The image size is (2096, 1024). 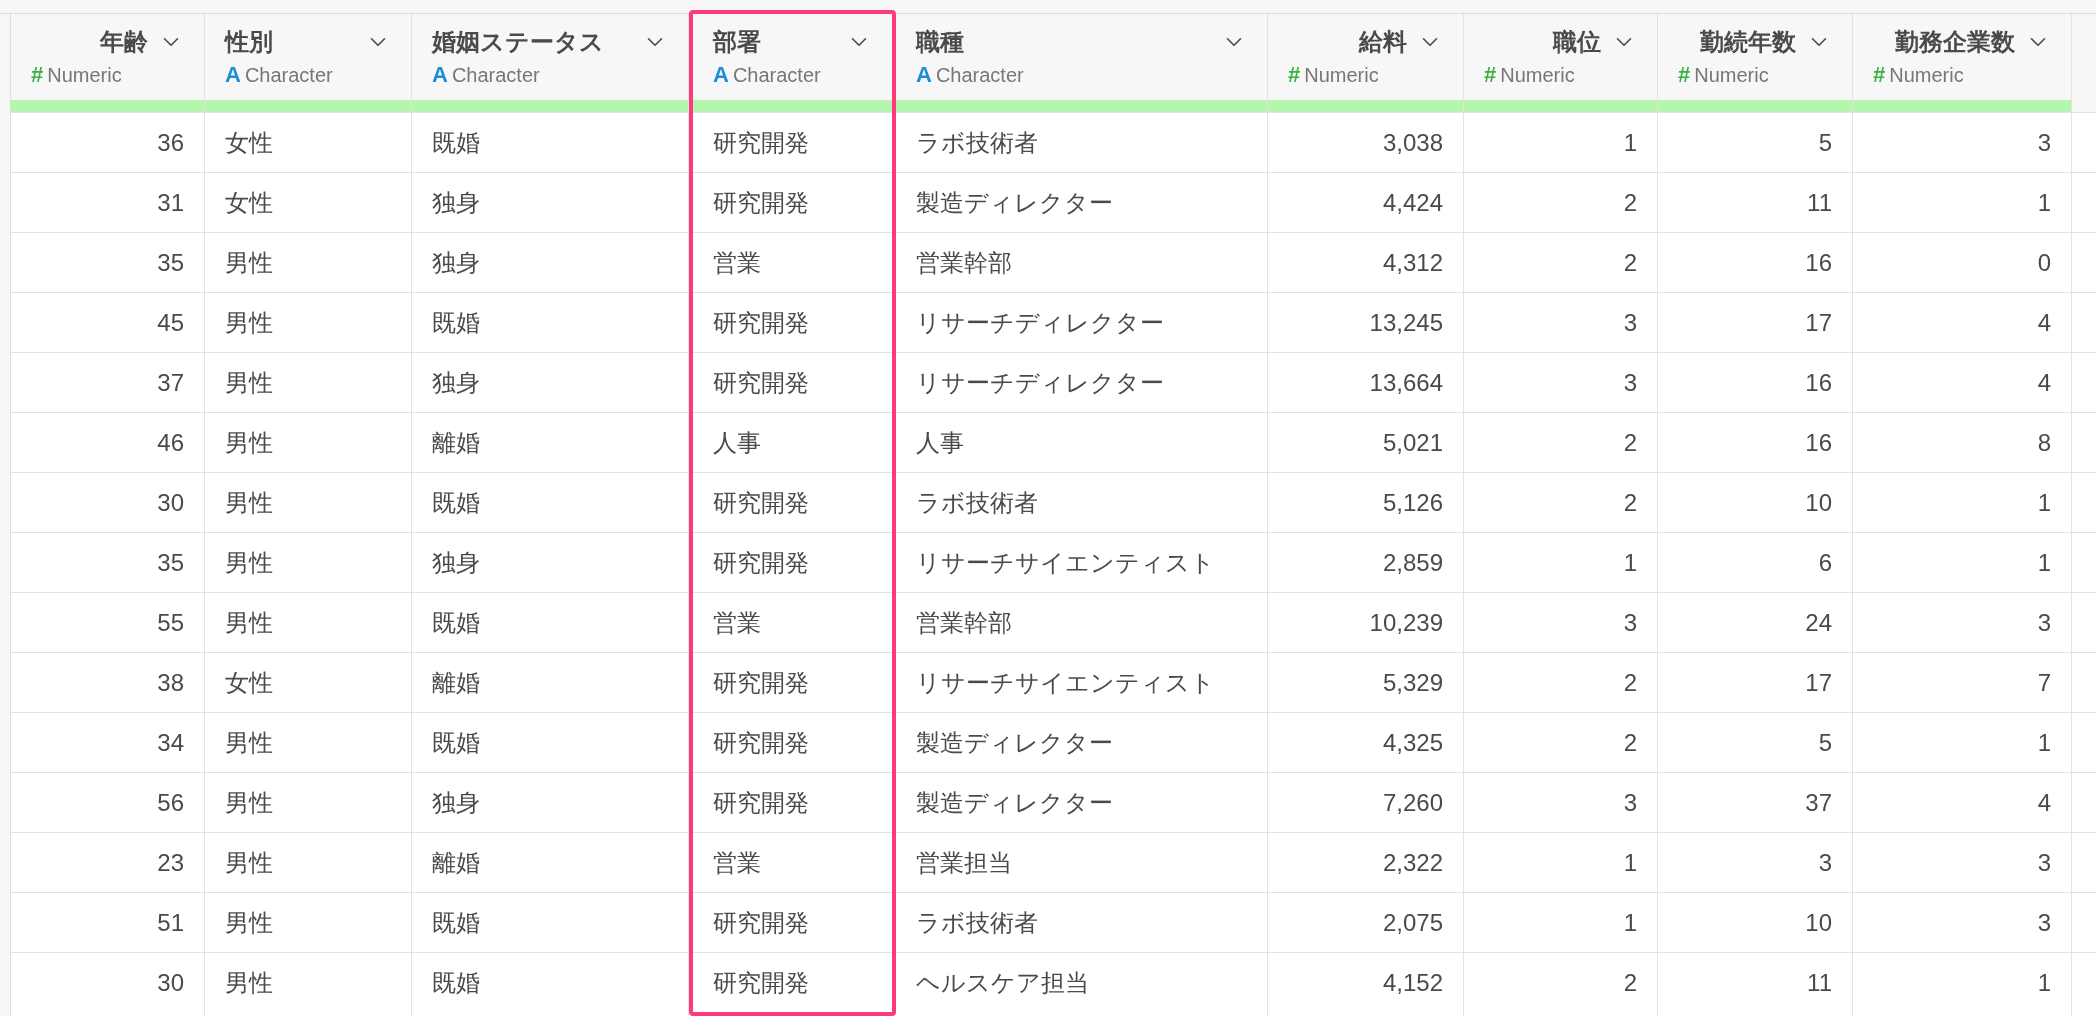 What do you see at coordinates (964, 622) in the screenshot?
I see `table-cell-text: 営業幹部` at bounding box center [964, 622].